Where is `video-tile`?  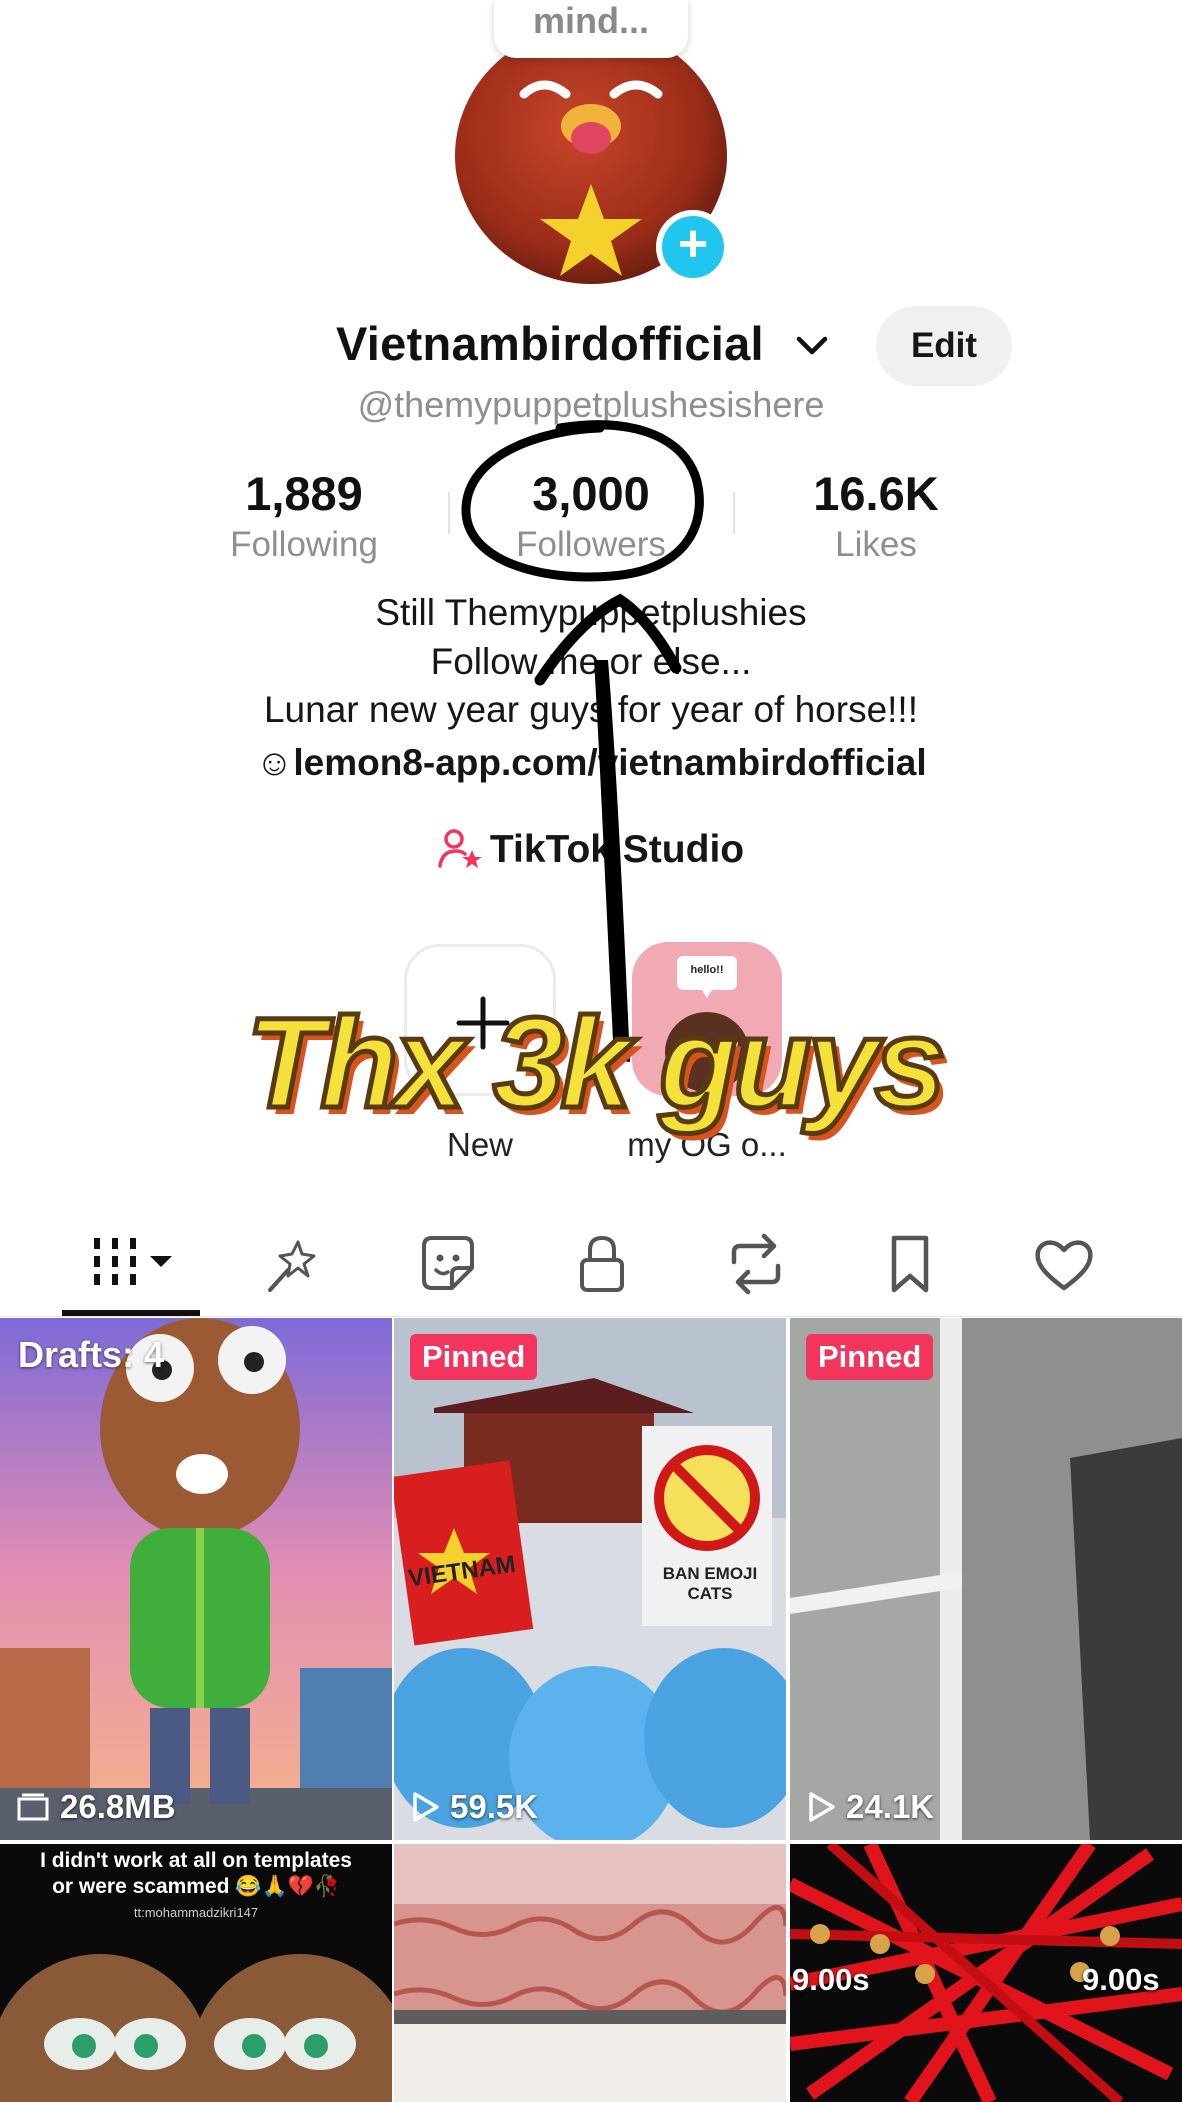
video-tile is located at coordinates (590, 1973).